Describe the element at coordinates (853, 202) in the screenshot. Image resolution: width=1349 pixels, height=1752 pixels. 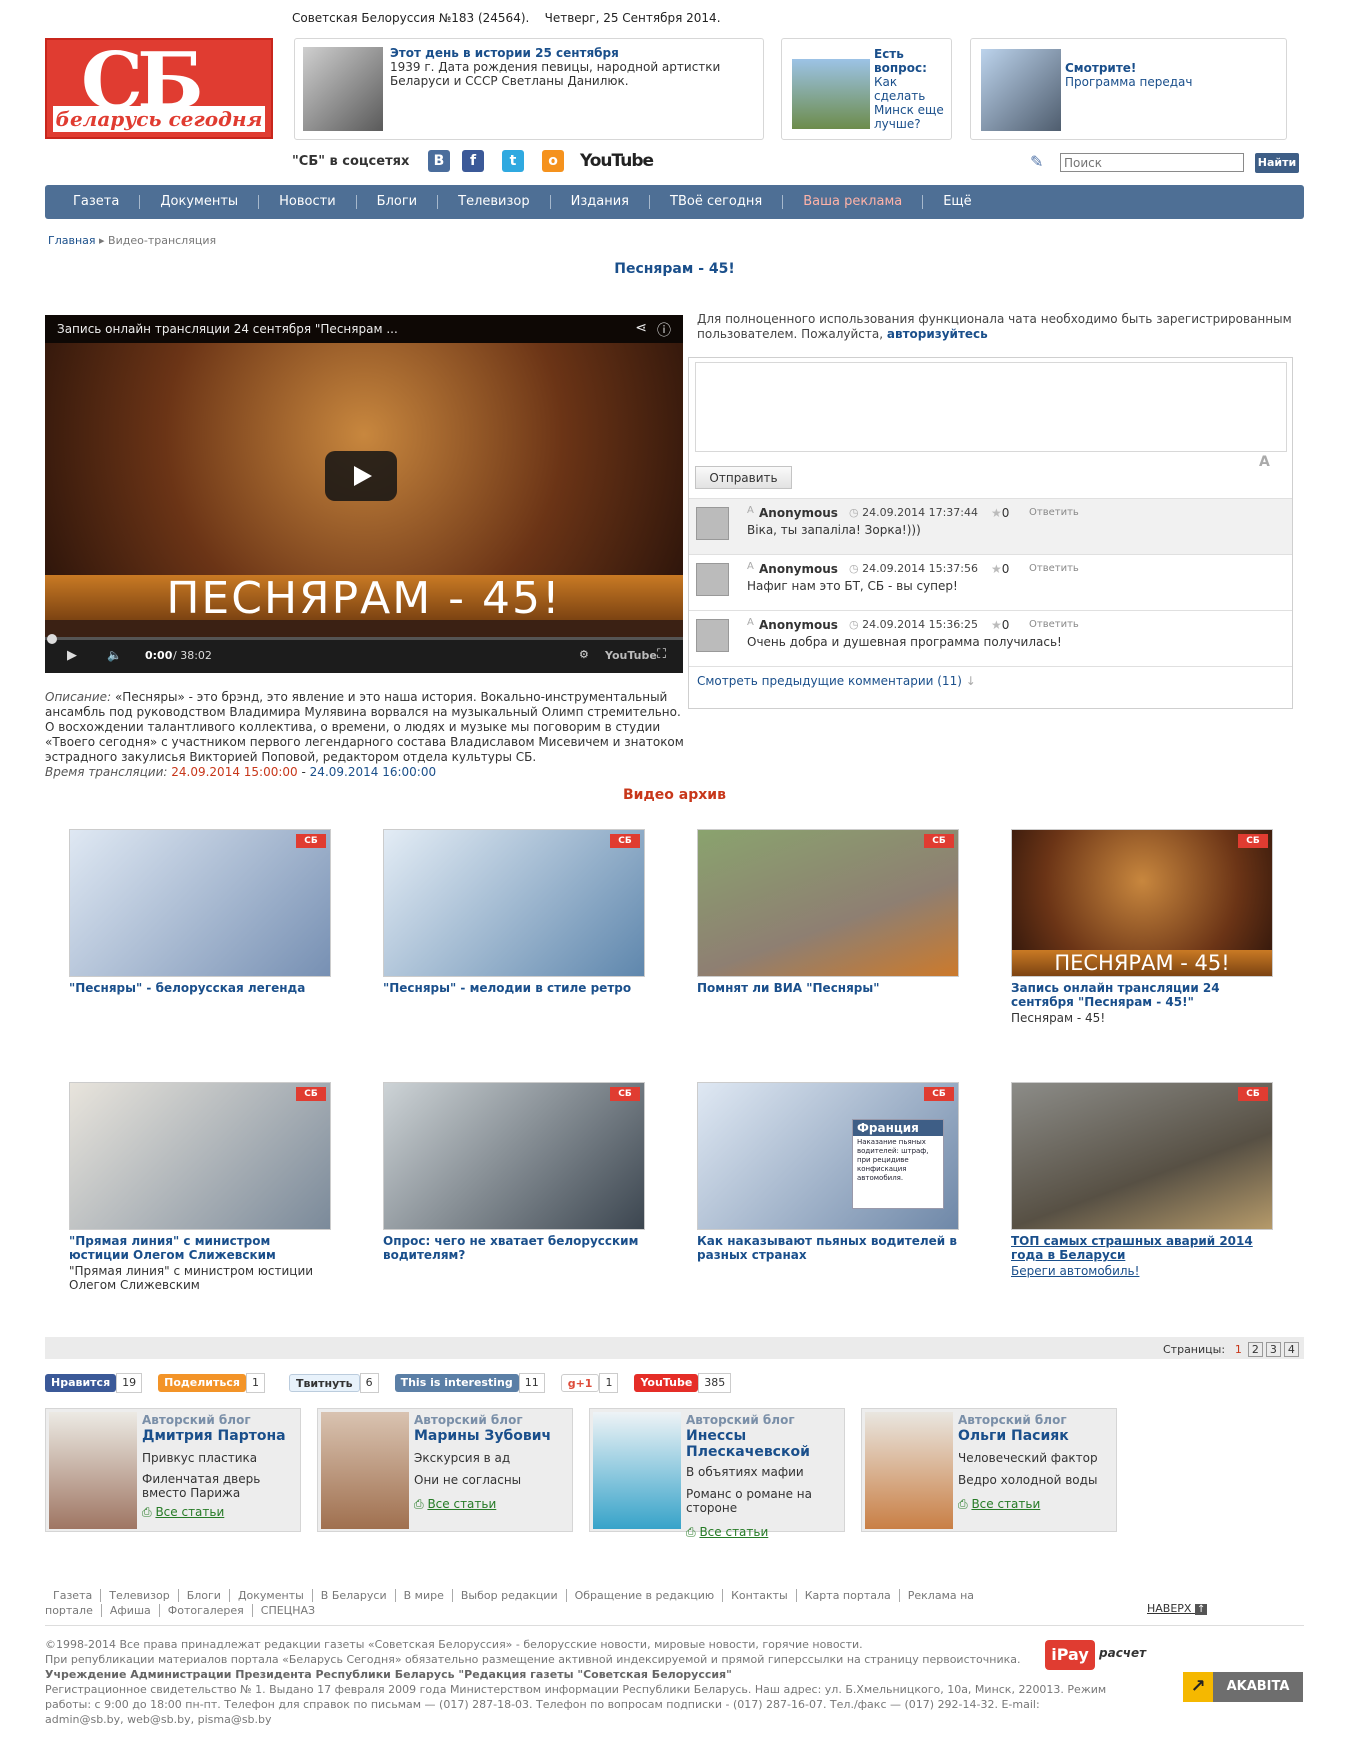
I see `nav-advertising: Ваша реклама` at that location.